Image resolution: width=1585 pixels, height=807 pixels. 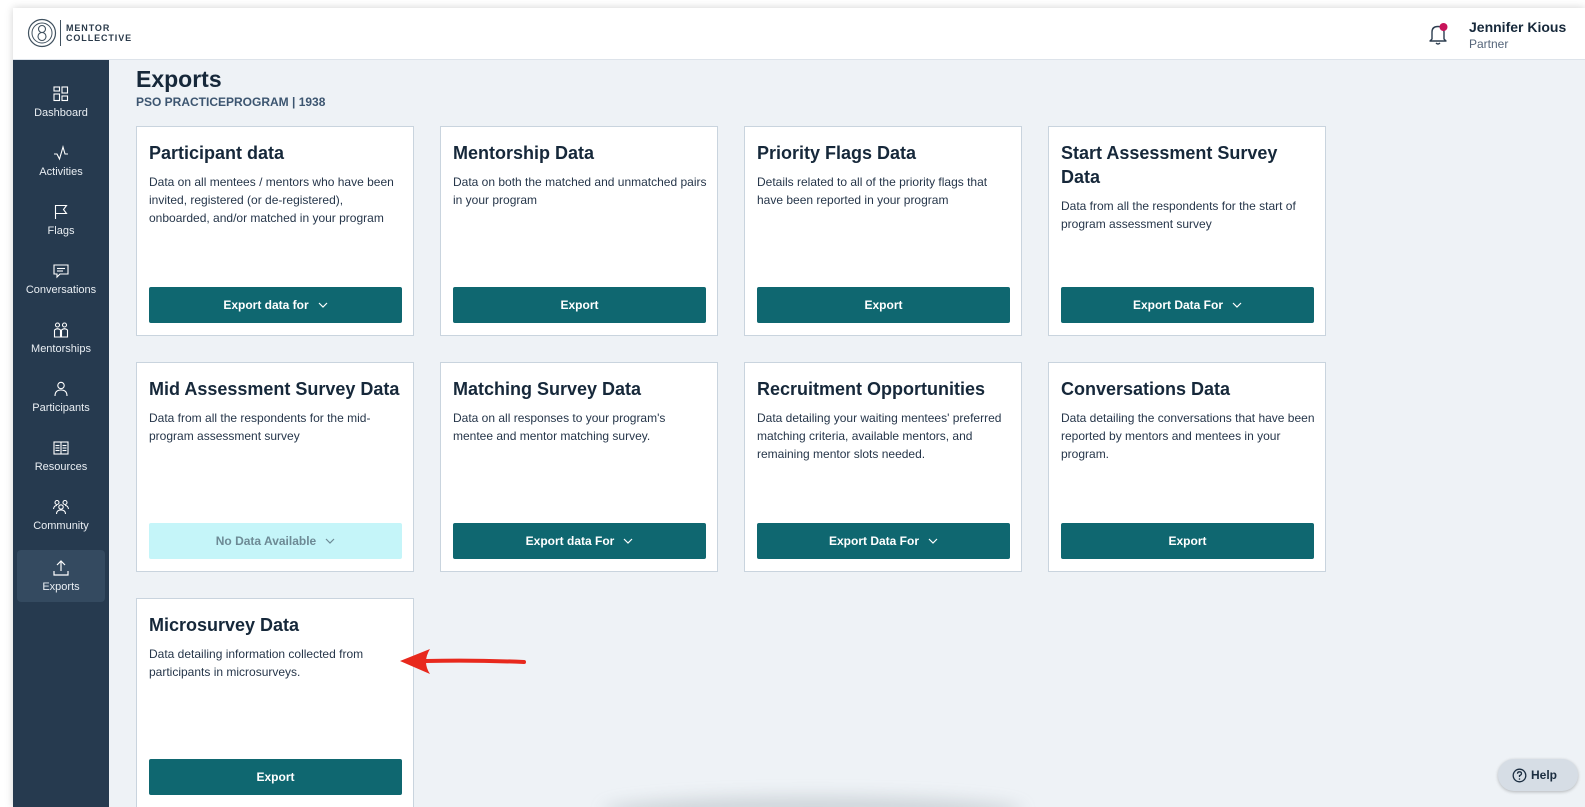 What do you see at coordinates (231, 102) in the screenshot?
I see `page-subtitle: PSO PRACTICEPROGRAM | 1938` at bounding box center [231, 102].